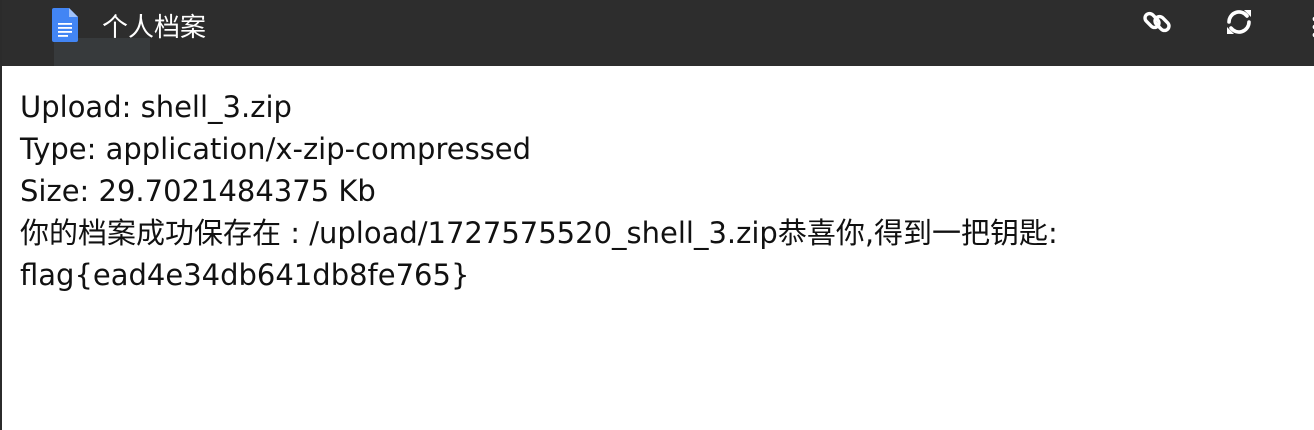 This screenshot has height=430, width=1314. Describe the element at coordinates (1313, 27) in the screenshot. I see `more-vert-icon` at that location.